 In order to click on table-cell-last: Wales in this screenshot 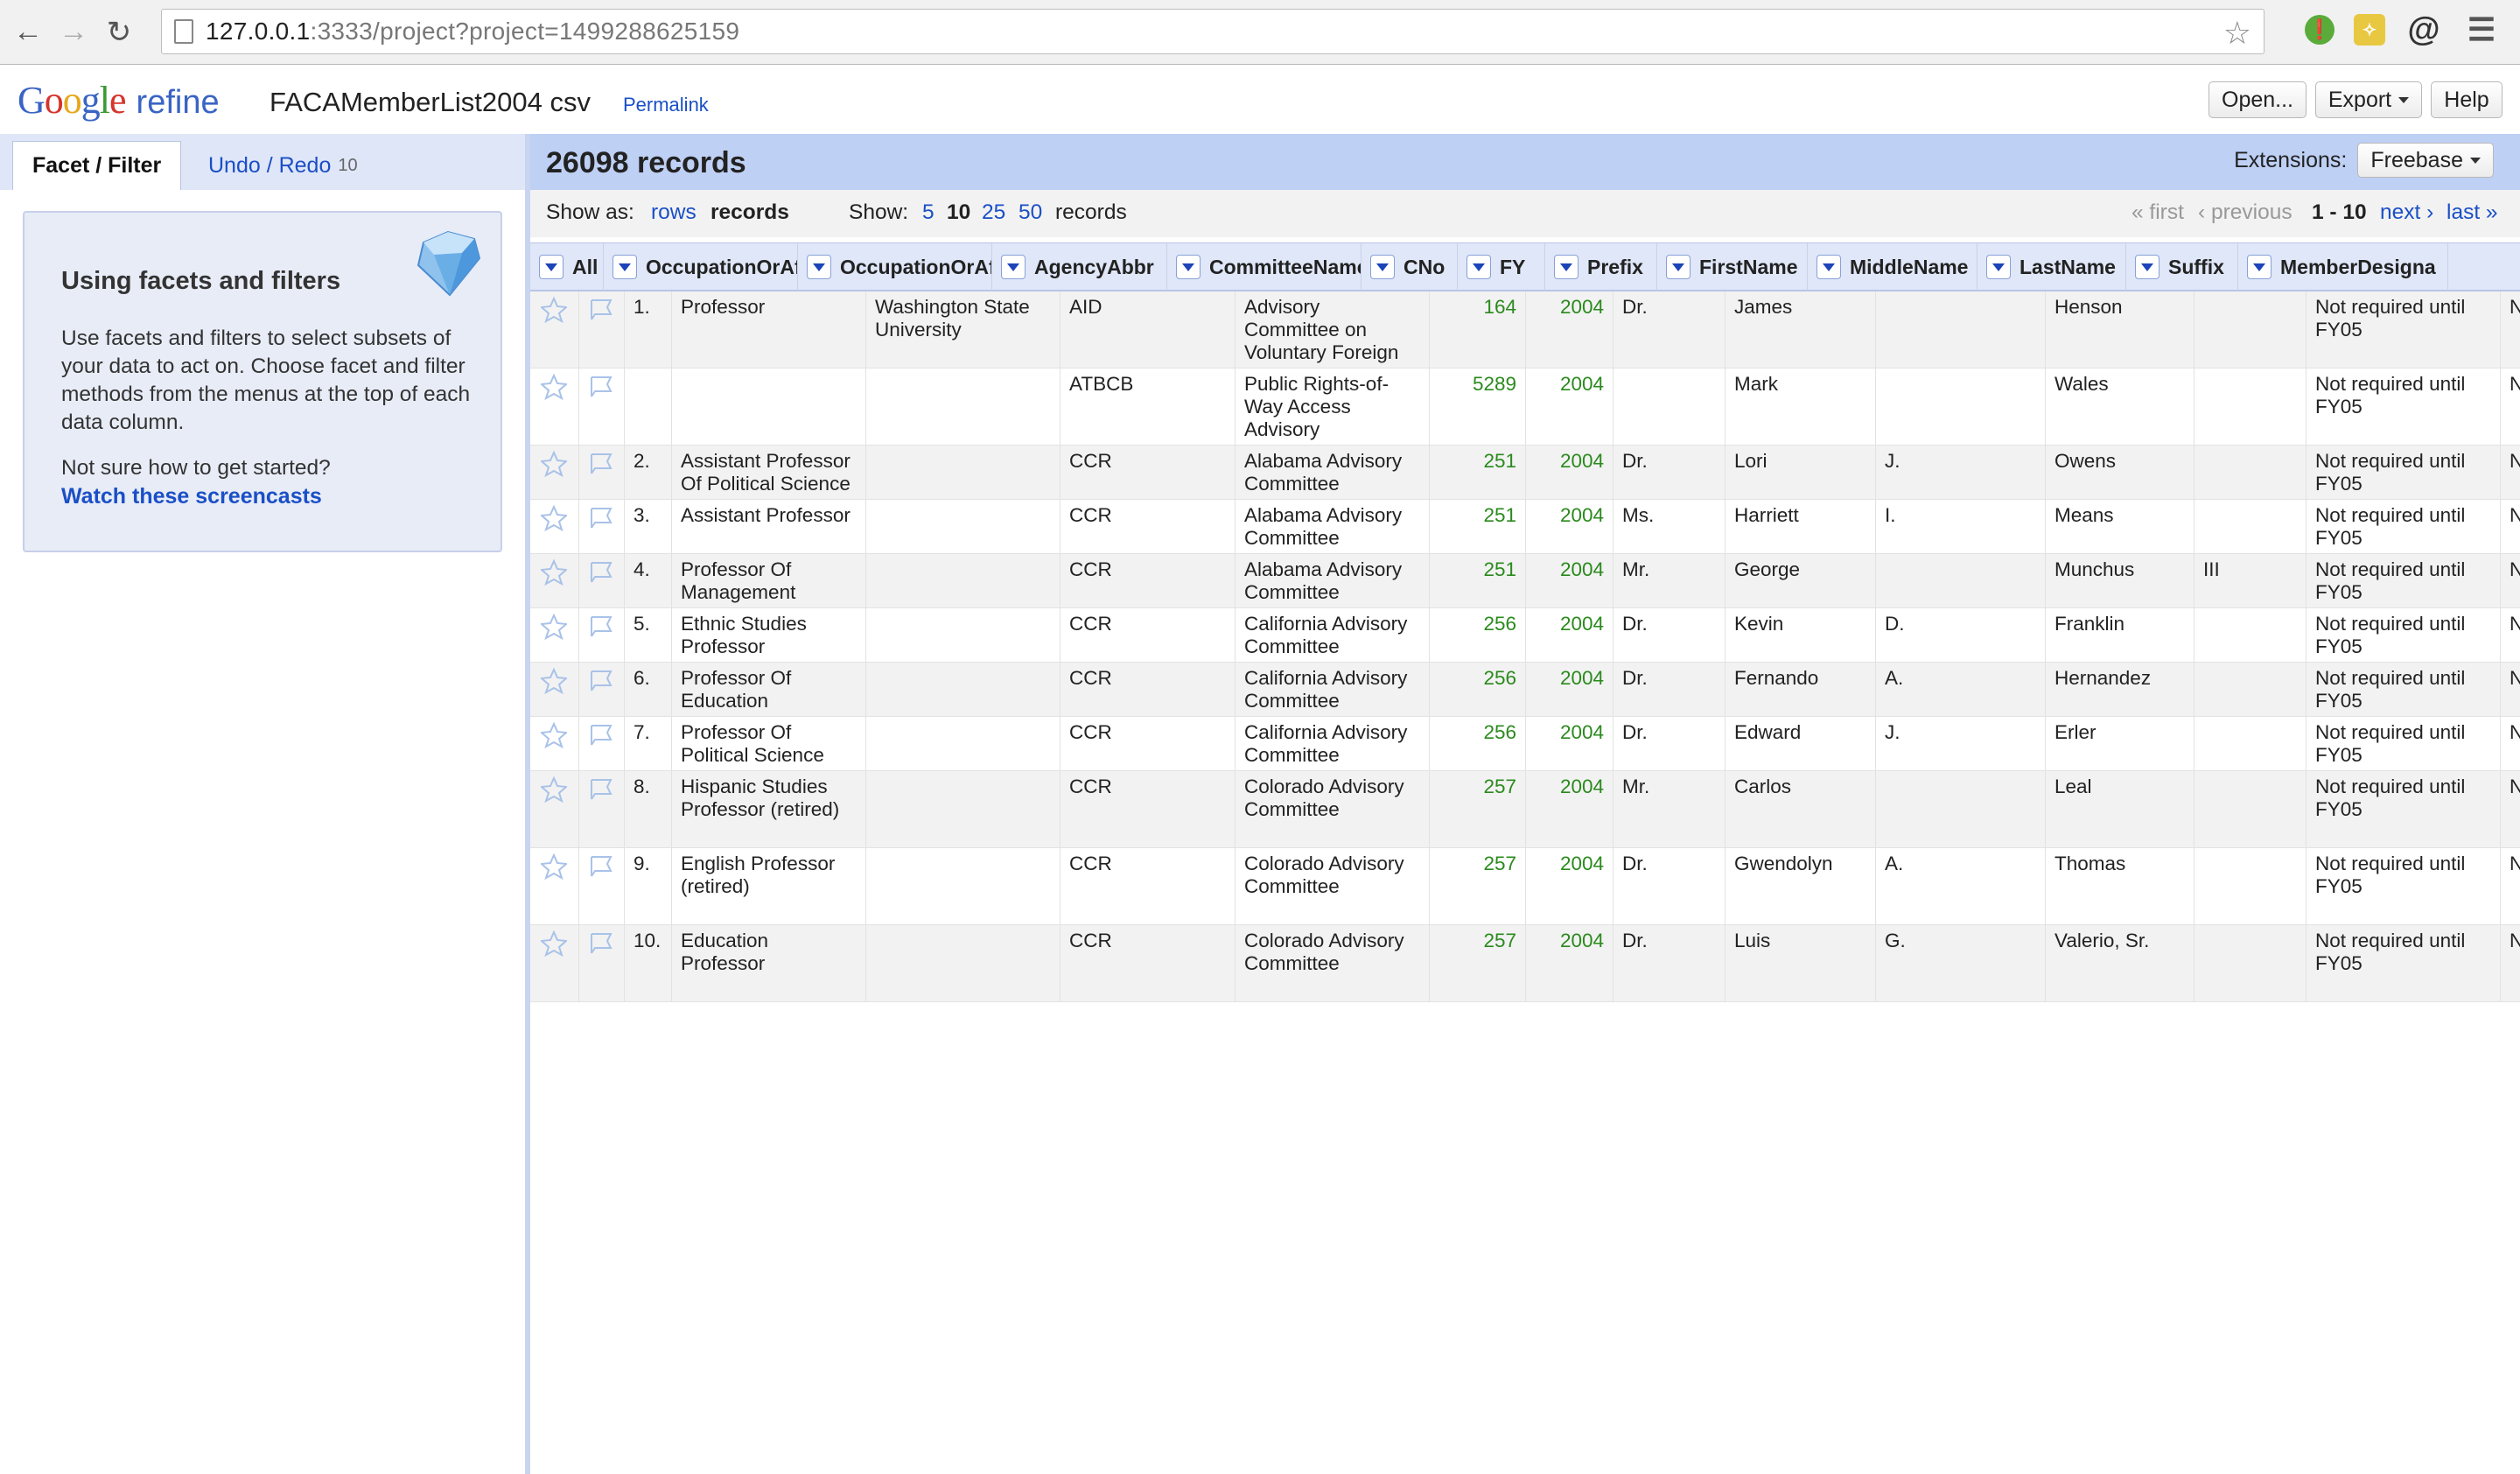, I will do `click(2120, 406)`.